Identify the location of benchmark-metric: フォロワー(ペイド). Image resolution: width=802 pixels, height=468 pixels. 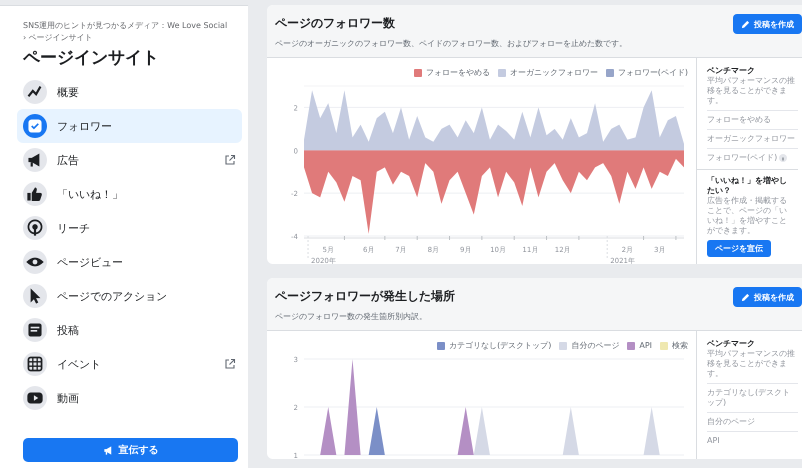
(742, 158).